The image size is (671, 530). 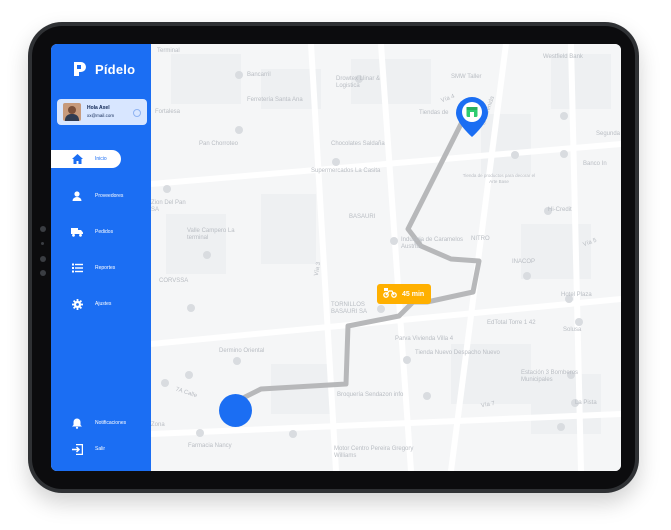 What do you see at coordinates (158, 425) in the screenshot?
I see `map-label: Zona` at bounding box center [158, 425].